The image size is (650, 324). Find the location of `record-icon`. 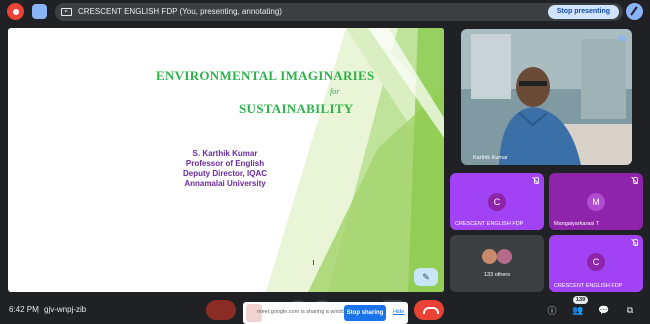

record-icon is located at coordinates (15, 11).